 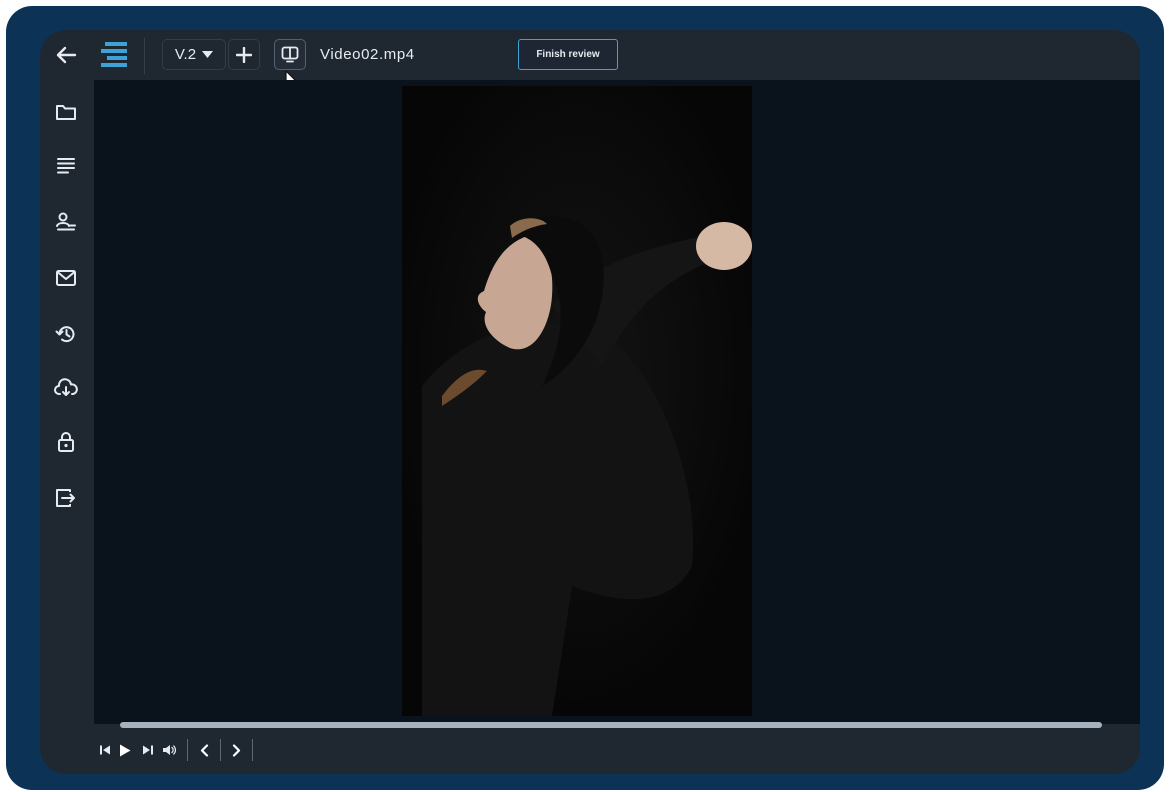 I want to click on play-icon, so click(x=125, y=750).